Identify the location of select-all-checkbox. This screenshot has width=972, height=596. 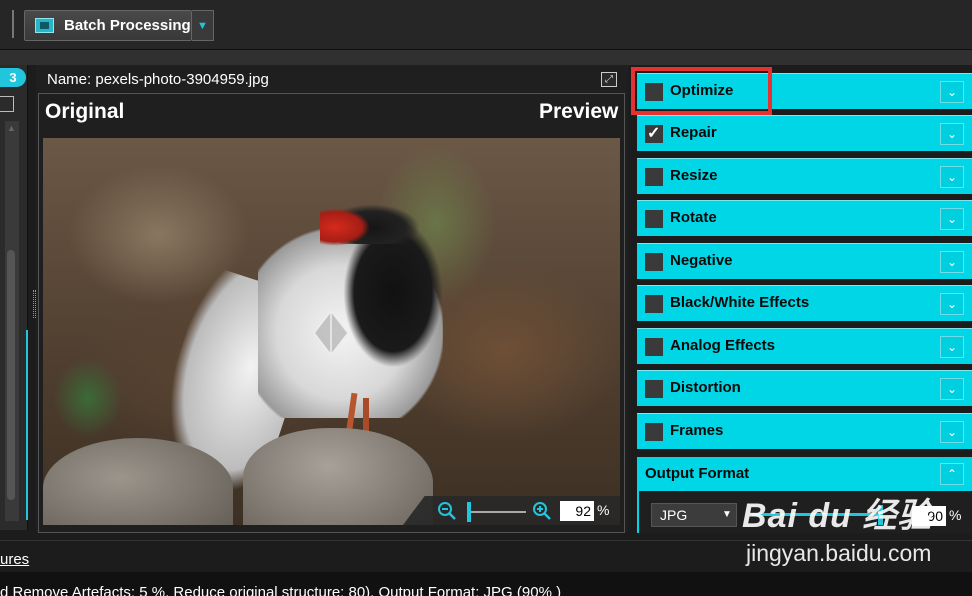
(7, 104).